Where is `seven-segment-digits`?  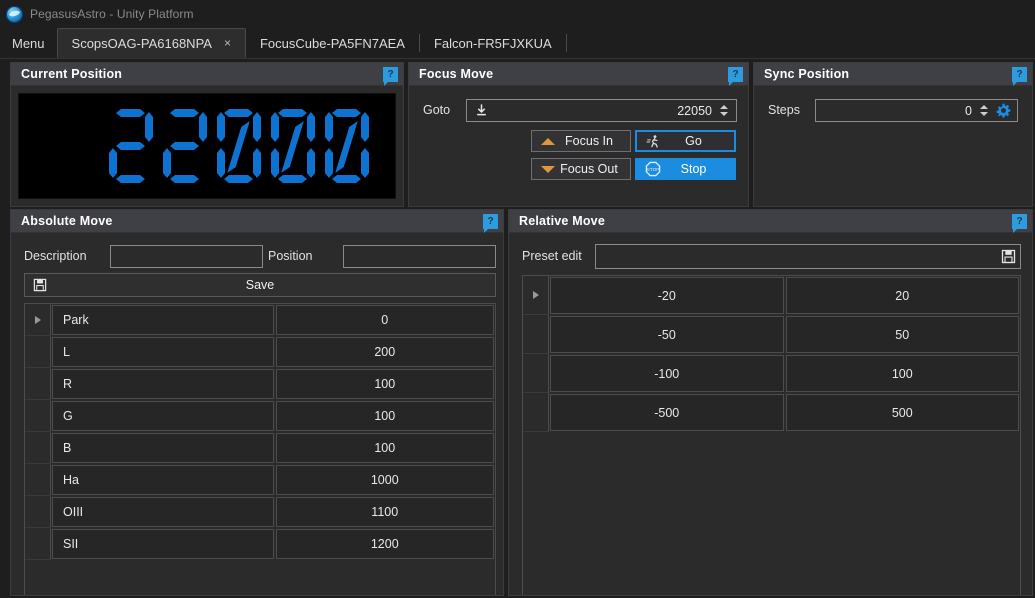 seven-segment-digits is located at coordinates (239, 146).